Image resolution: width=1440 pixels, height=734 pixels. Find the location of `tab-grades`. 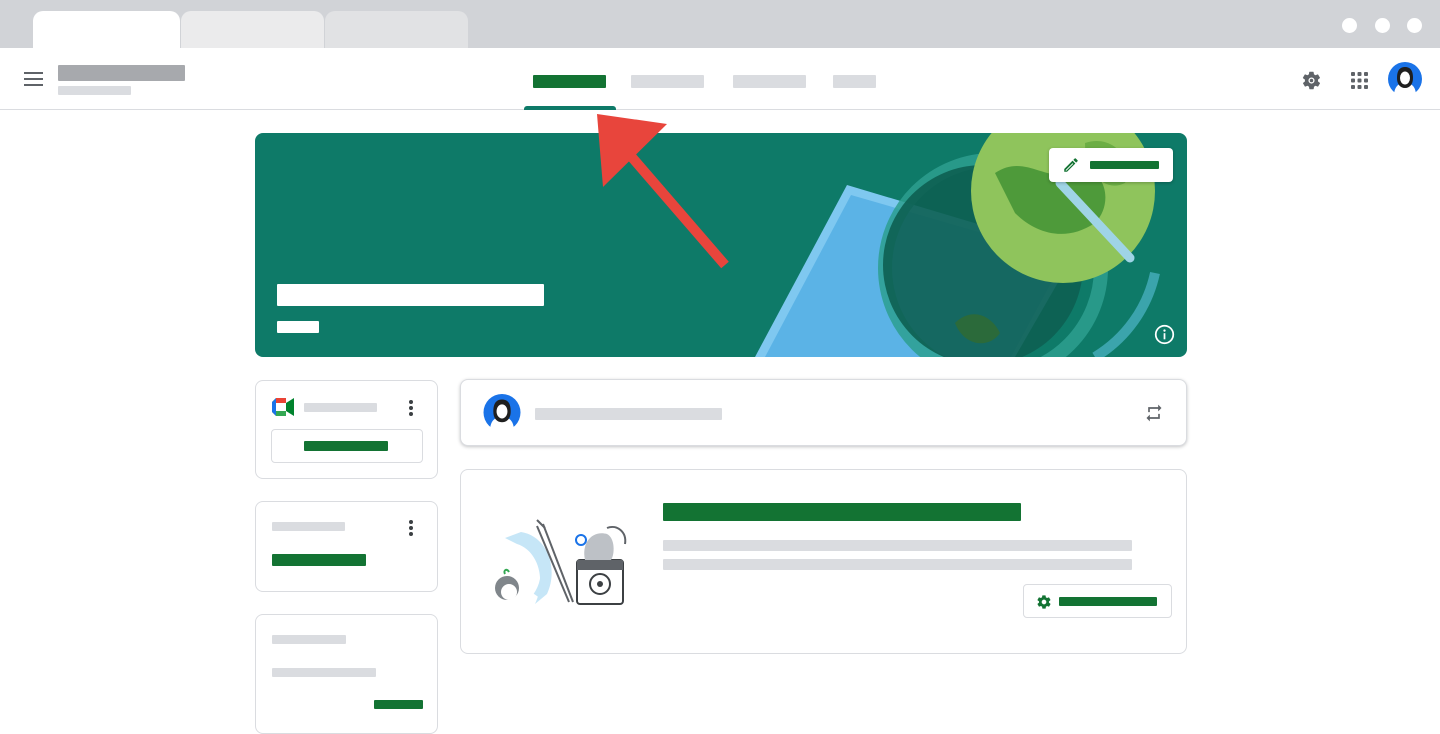

tab-grades is located at coordinates (854, 79).